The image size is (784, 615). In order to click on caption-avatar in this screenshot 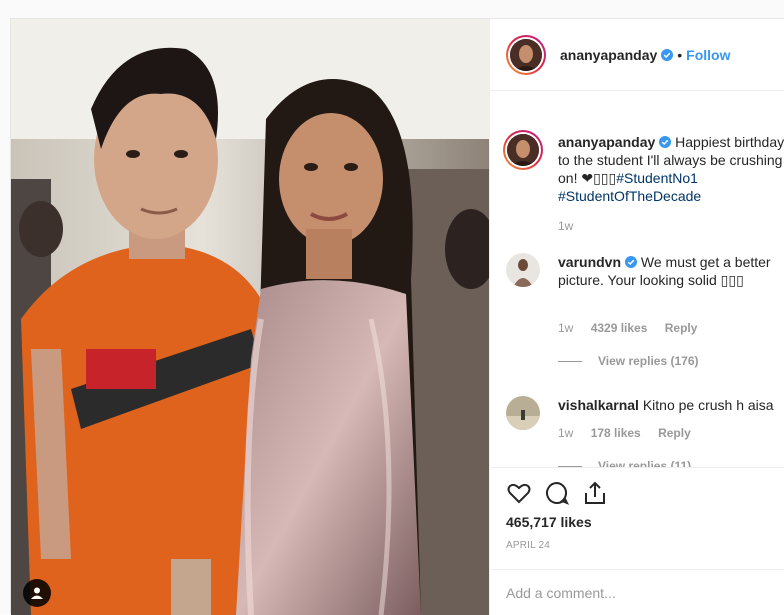, I will do `click(523, 150)`.